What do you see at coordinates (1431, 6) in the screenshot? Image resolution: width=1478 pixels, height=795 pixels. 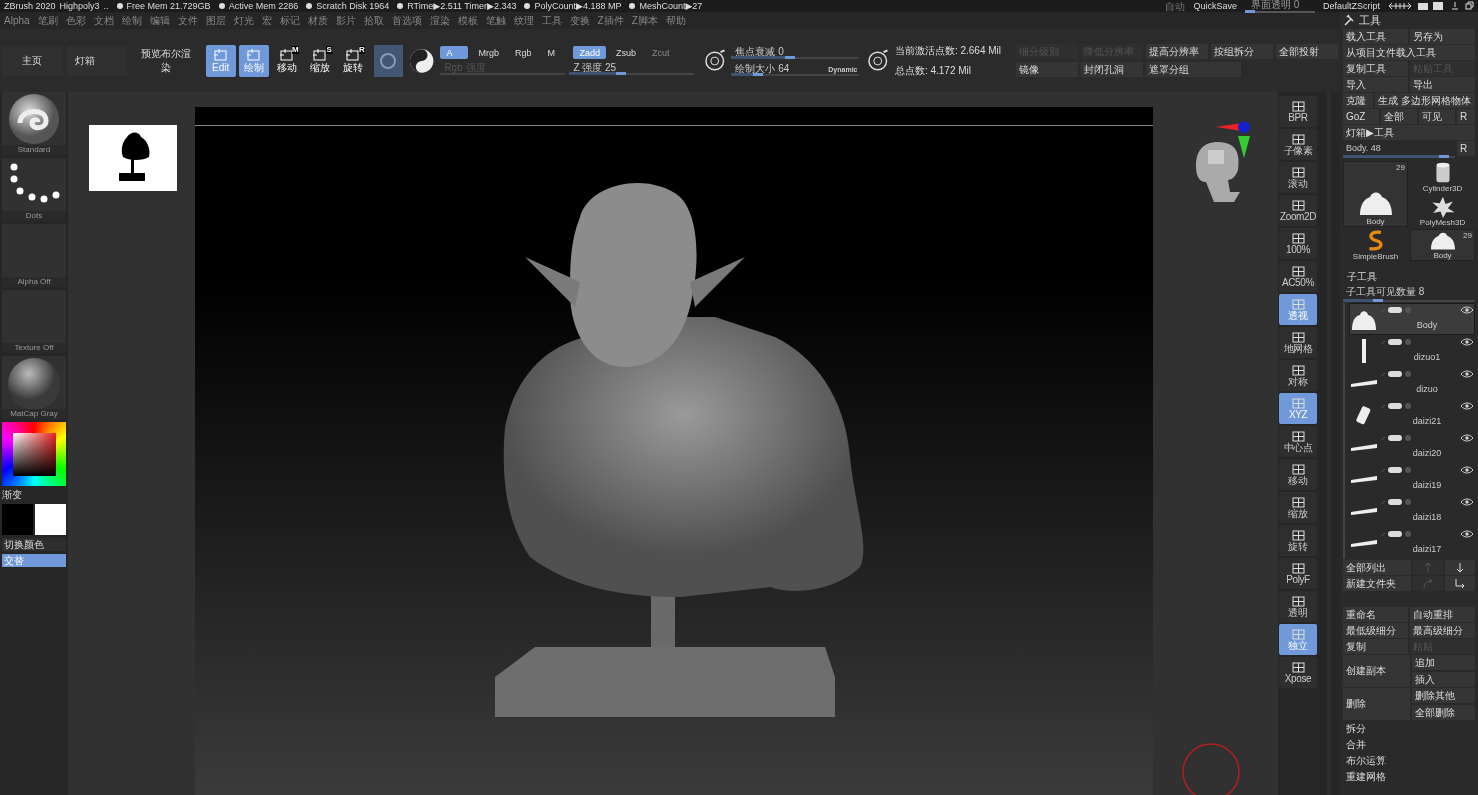 I see `window-icons-icon` at bounding box center [1431, 6].